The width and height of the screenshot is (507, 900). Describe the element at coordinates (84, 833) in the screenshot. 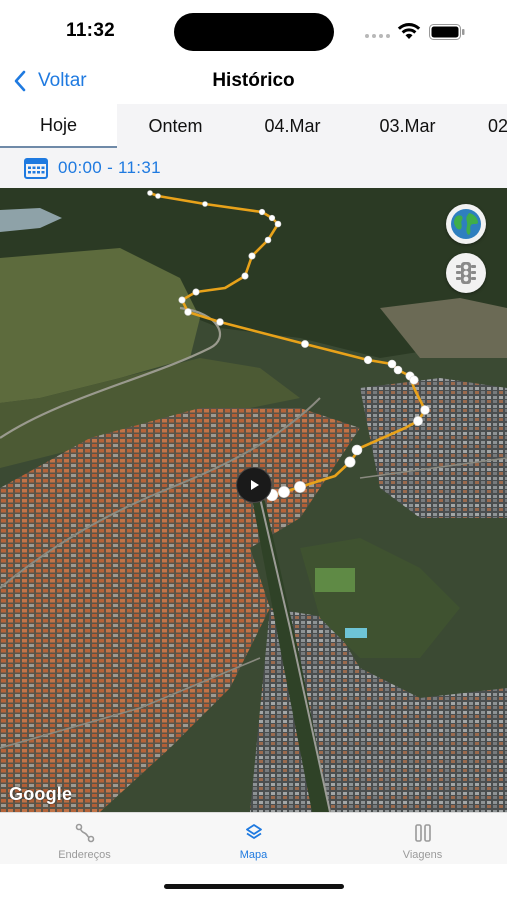

I see `route-icon` at that location.